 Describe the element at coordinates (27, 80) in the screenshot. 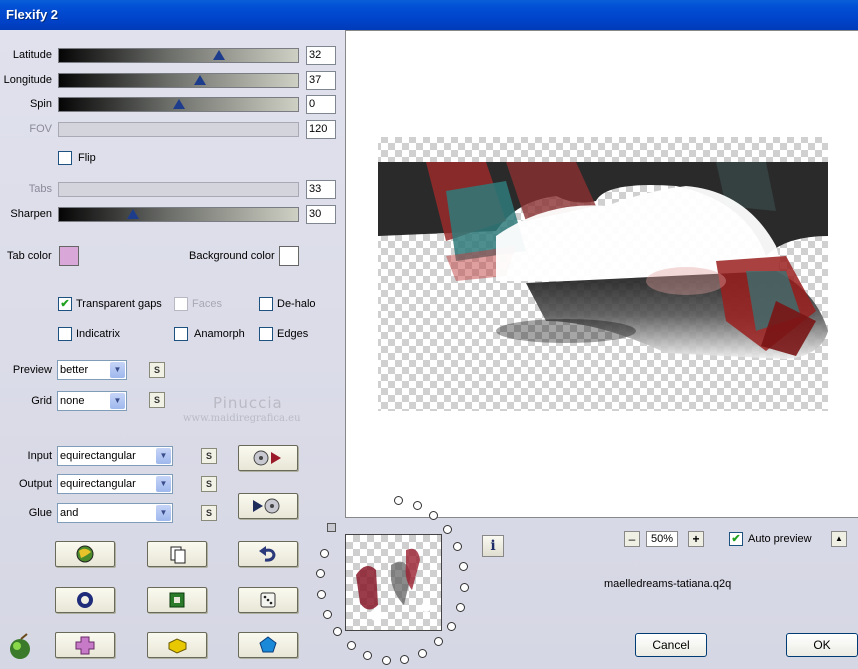

I see `slider-label: Longitude` at that location.